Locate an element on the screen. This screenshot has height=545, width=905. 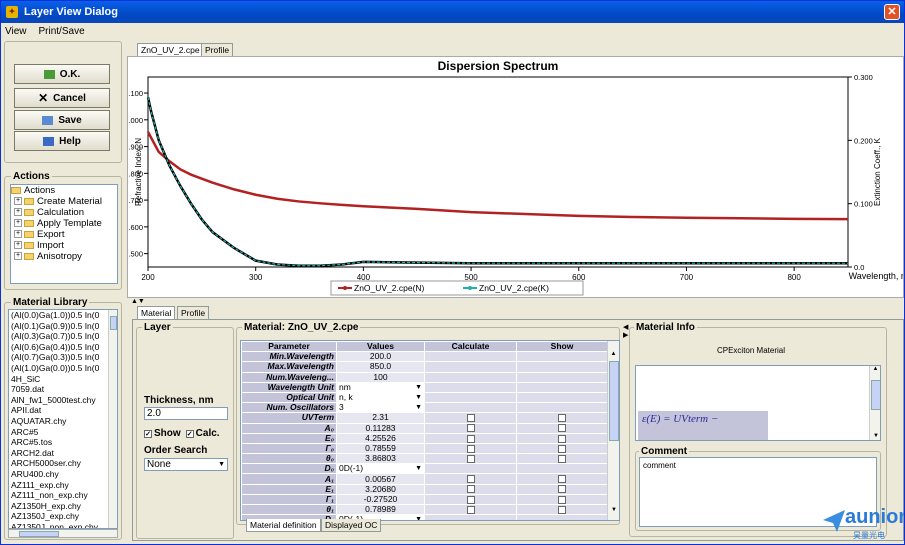
formula-scrollbar: ▲ ▼ is located at coordinates (874, 403).